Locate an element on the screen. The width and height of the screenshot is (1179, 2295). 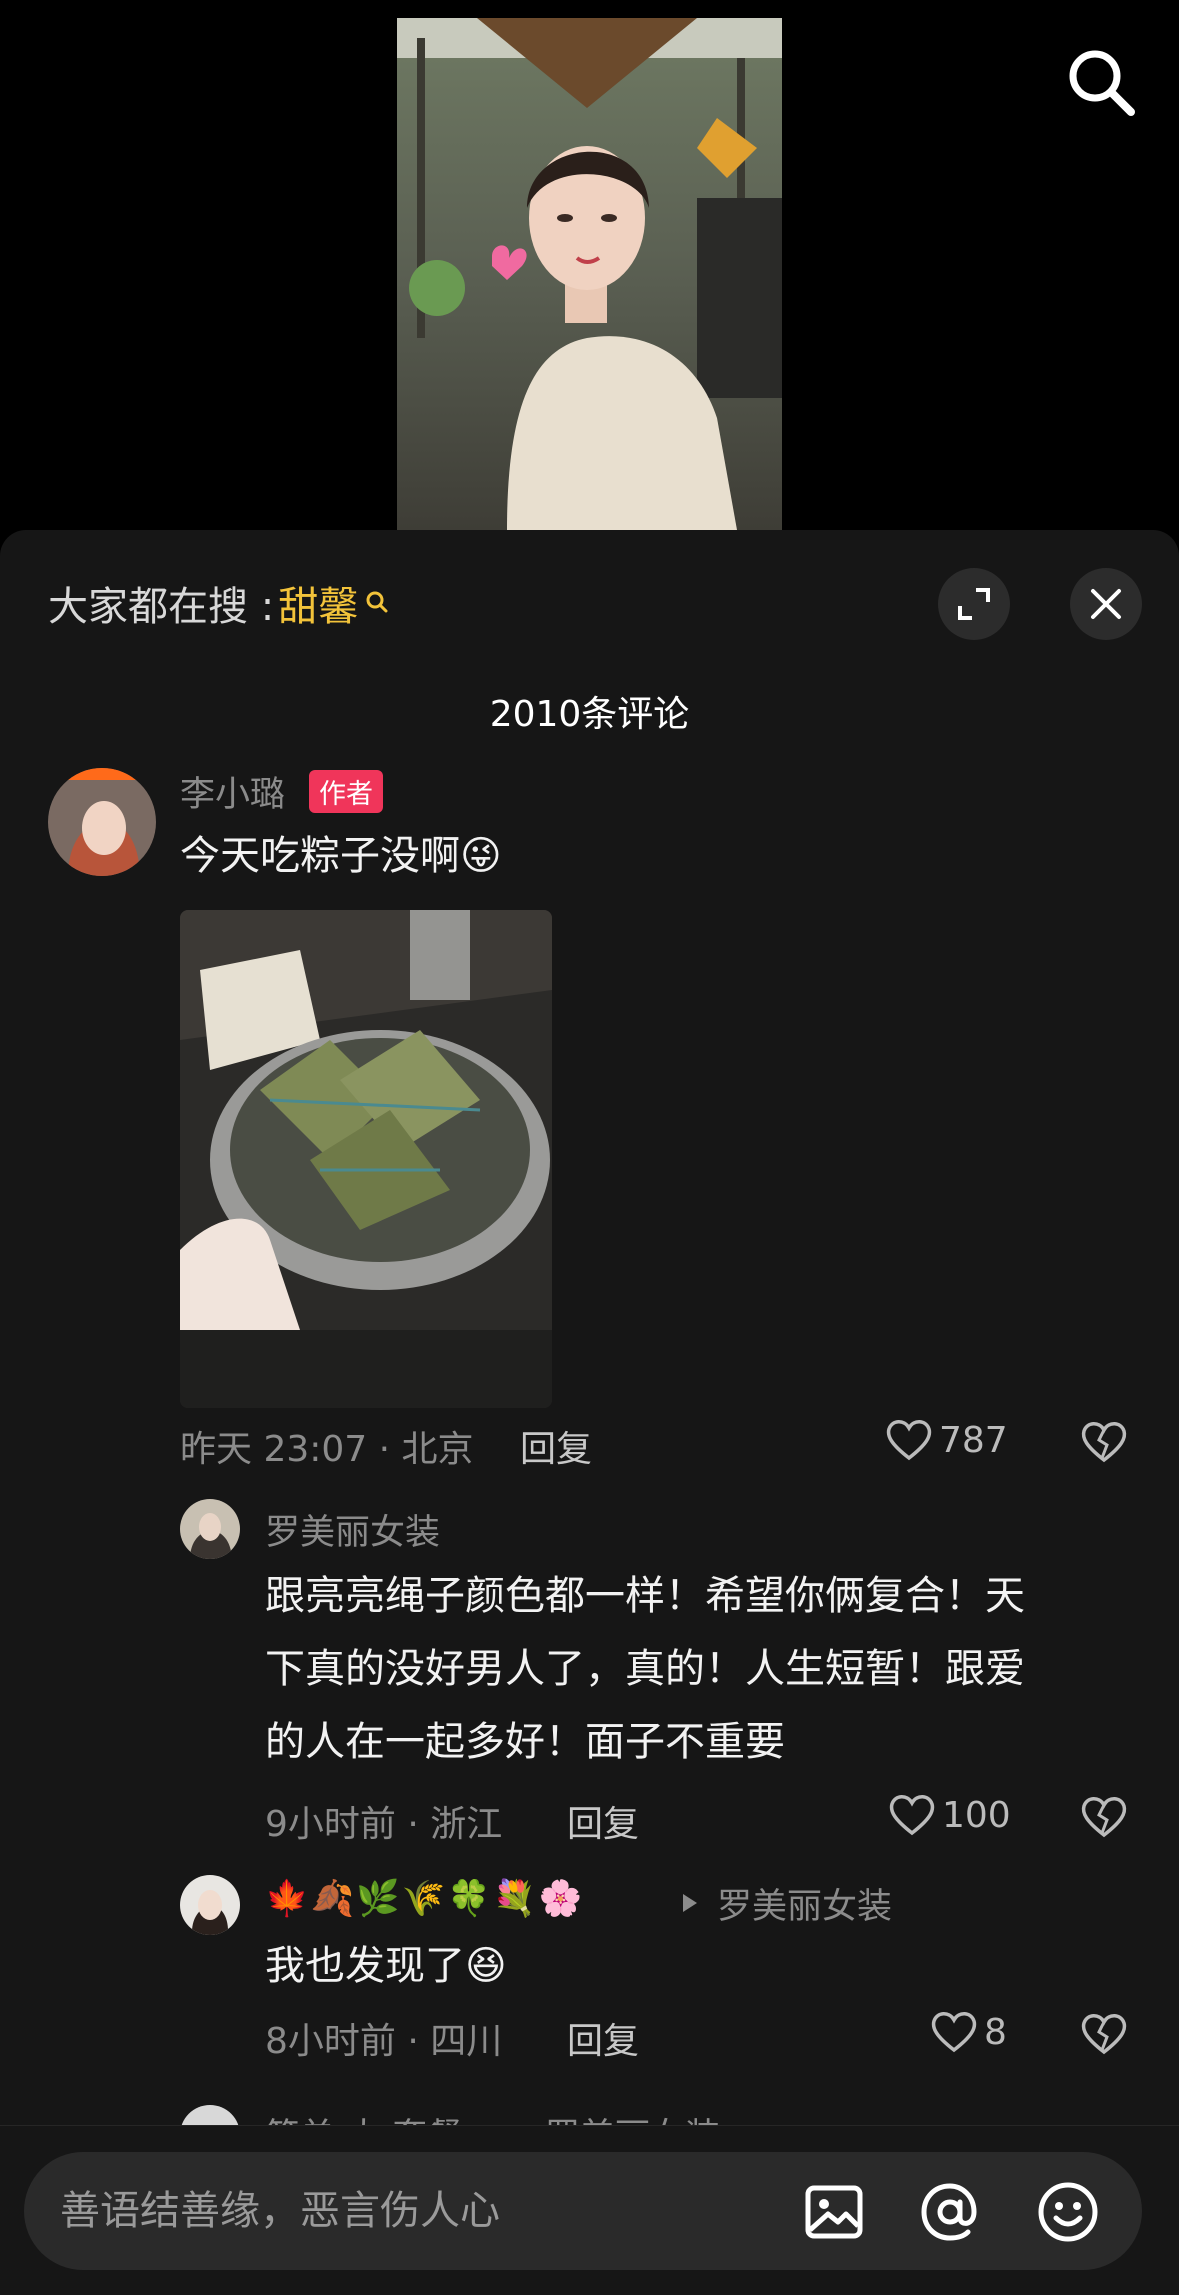
close-button is located at coordinates (1106, 604).